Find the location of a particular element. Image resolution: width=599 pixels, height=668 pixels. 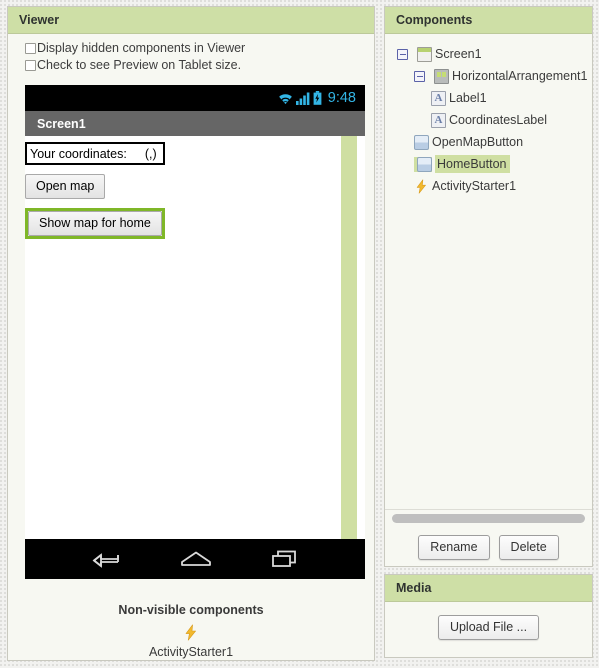

status-bar-clock: 9:48 is located at coordinates (341, 98).